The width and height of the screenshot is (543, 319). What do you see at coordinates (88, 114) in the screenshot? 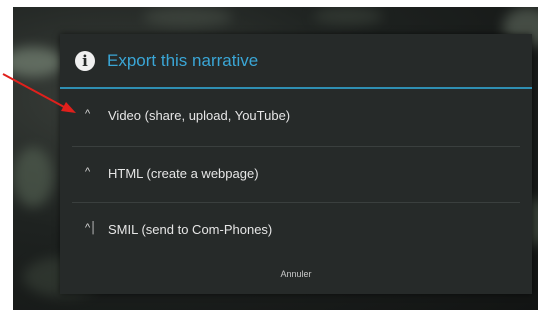
I see `video-option-icon: ^` at bounding box center [88, 114].